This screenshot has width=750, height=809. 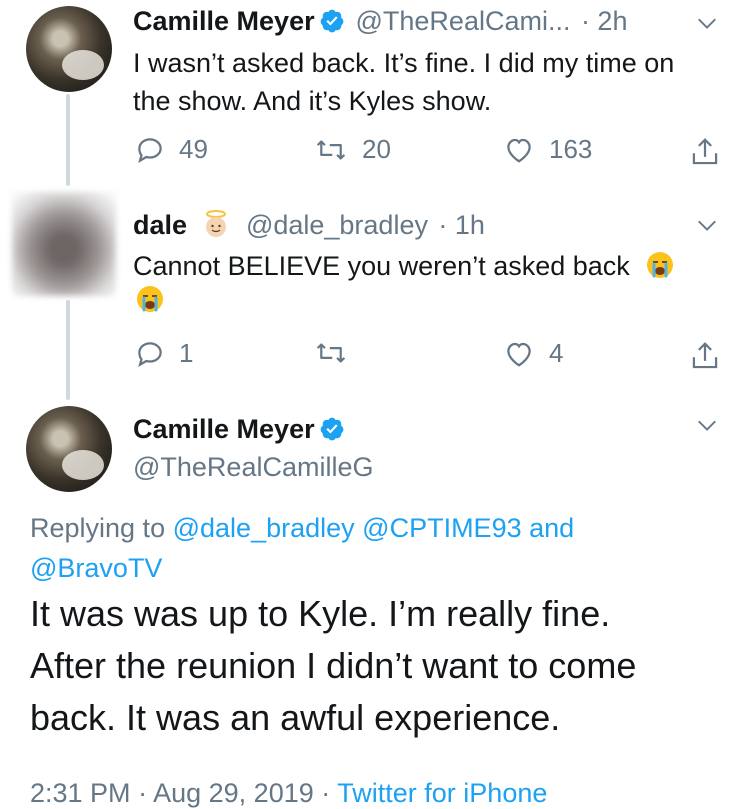 What do you see at coordinates (171, 149) in the screenshot?
I see `reply-button: 49` at bounding box center [171, 149].